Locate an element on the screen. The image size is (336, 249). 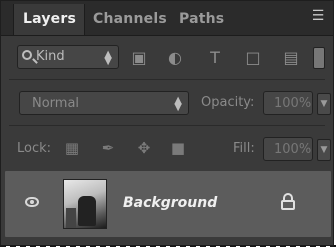
blend-row: Normal ▲ ▼ Opacity: 100% ▼ is located at coordinates (167, 102).